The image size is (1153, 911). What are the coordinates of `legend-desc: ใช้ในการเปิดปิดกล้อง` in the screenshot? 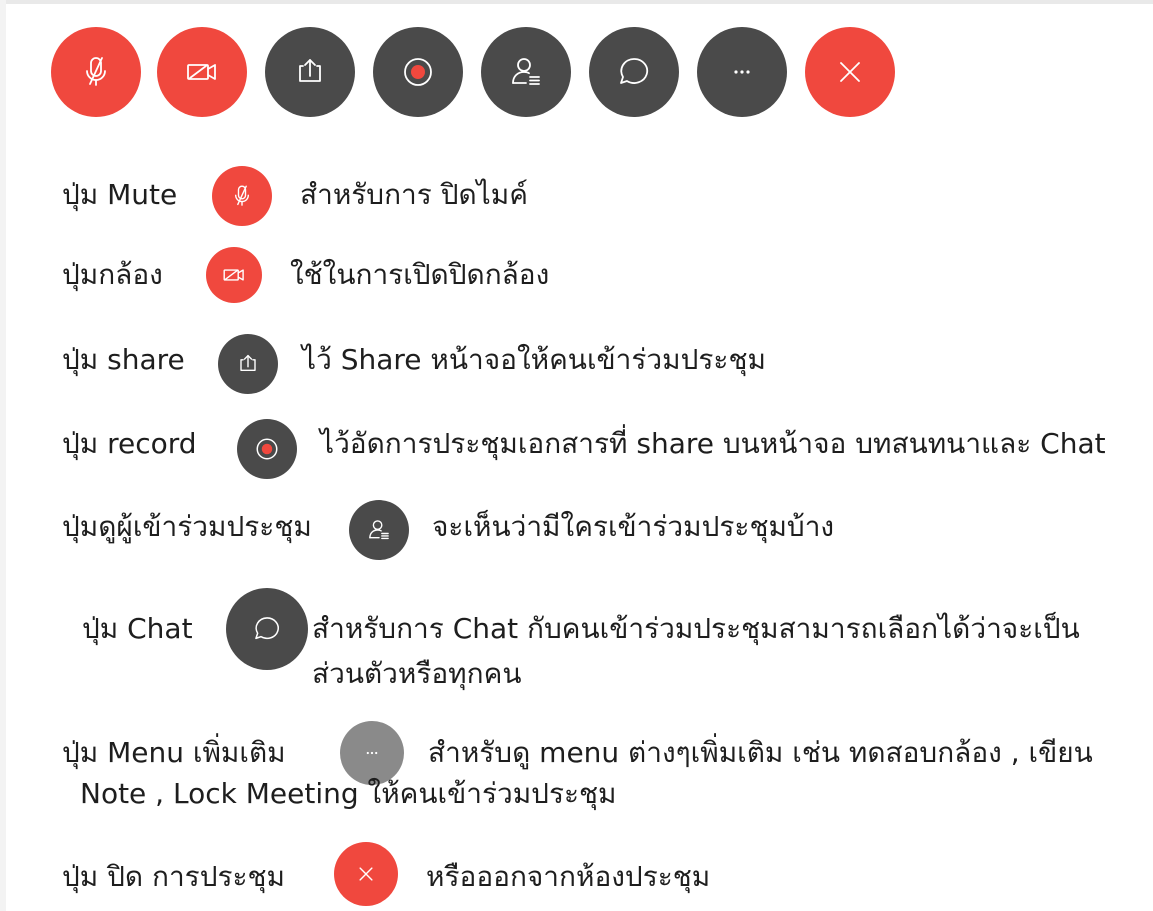 It's located at (420, 274).